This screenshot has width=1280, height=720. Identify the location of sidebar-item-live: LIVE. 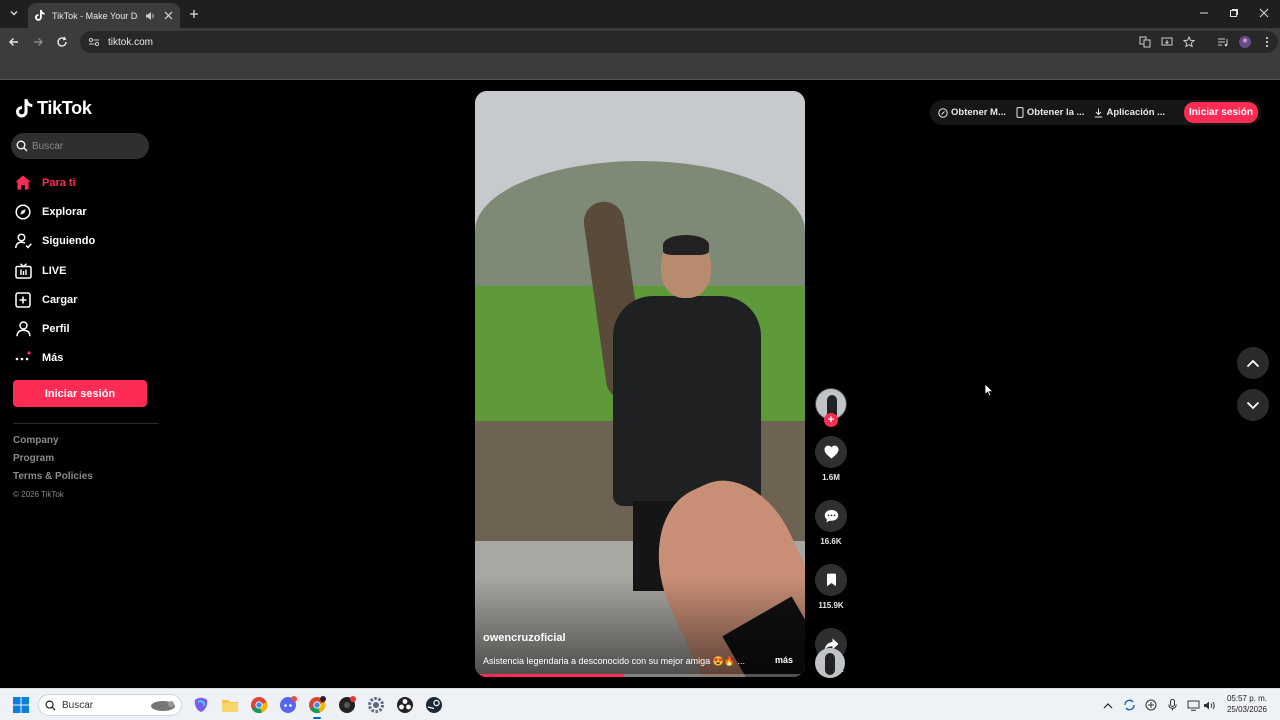
(89, 270).